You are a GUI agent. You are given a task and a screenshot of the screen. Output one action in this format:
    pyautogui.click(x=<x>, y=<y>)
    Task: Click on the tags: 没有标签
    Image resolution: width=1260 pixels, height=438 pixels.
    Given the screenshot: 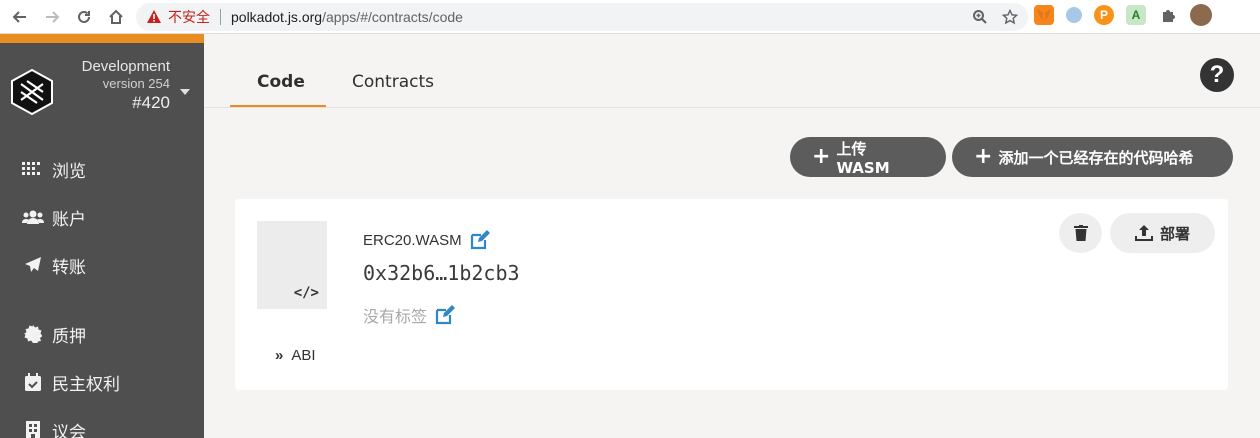 What is the action you would take?
    pyautogui.click(x=409, y=315)
    